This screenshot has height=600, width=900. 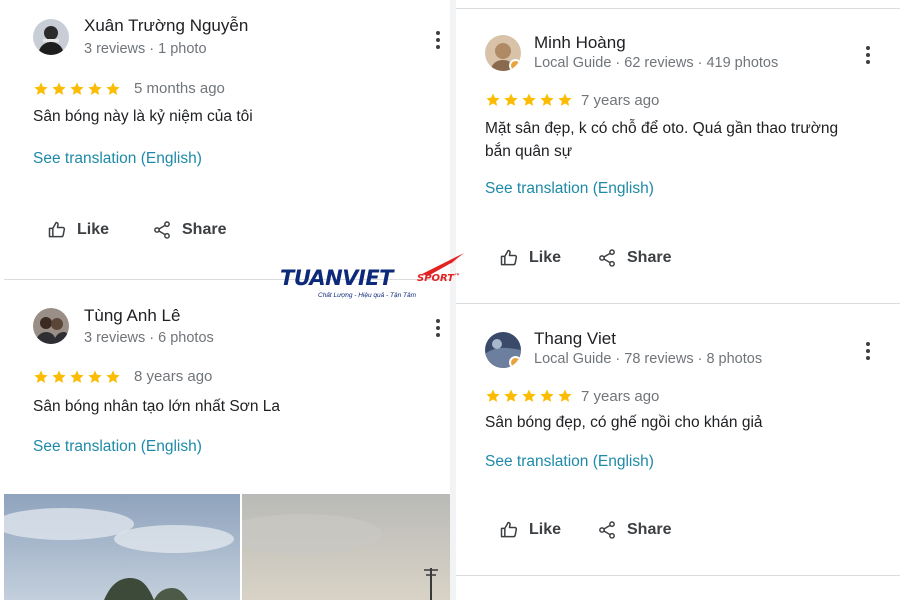 What do you see at coordinates (367, 295) in the screenshot?
I see `logo-tagline: Chất Lượng - Hiệu quả - Tận Tâm` at bounding box center [367, 295].